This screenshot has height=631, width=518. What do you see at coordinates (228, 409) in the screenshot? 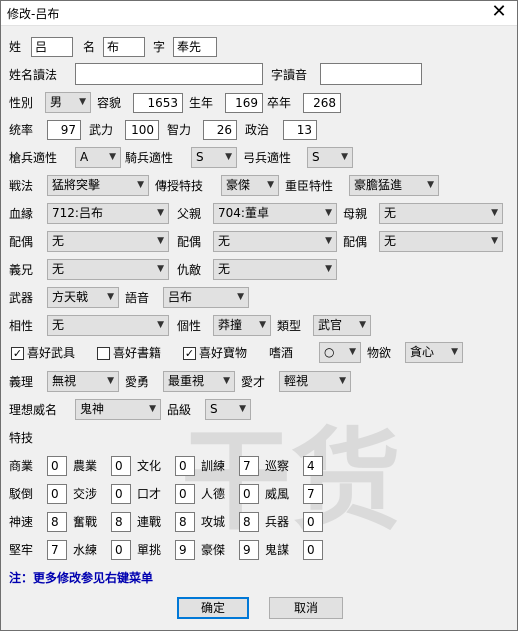
I see `rank-select: S ▼` at bounding box center [228, 409].